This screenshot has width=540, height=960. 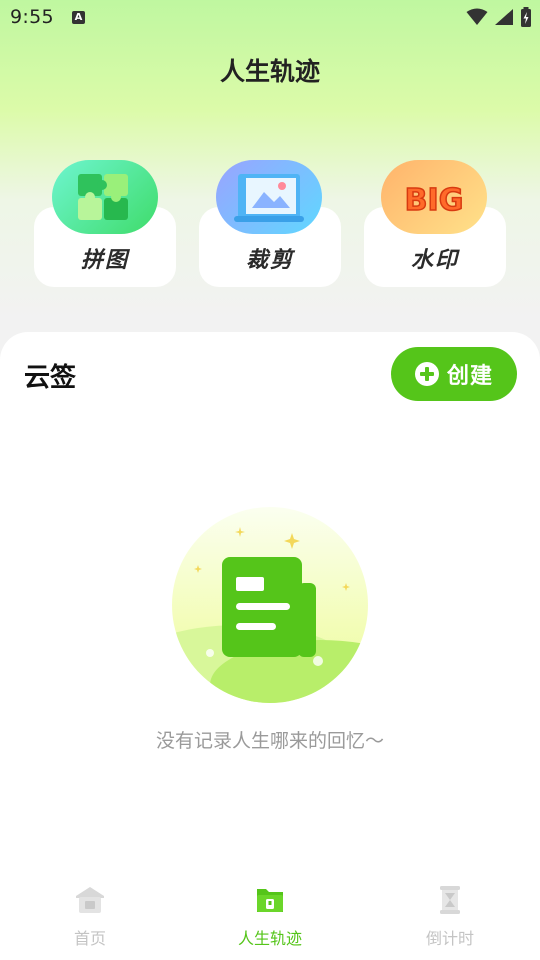 What do you see at coordinates (469, 376) in the screenshot?
I see `create-button-label: 创建` at bounding box center [469, 376].